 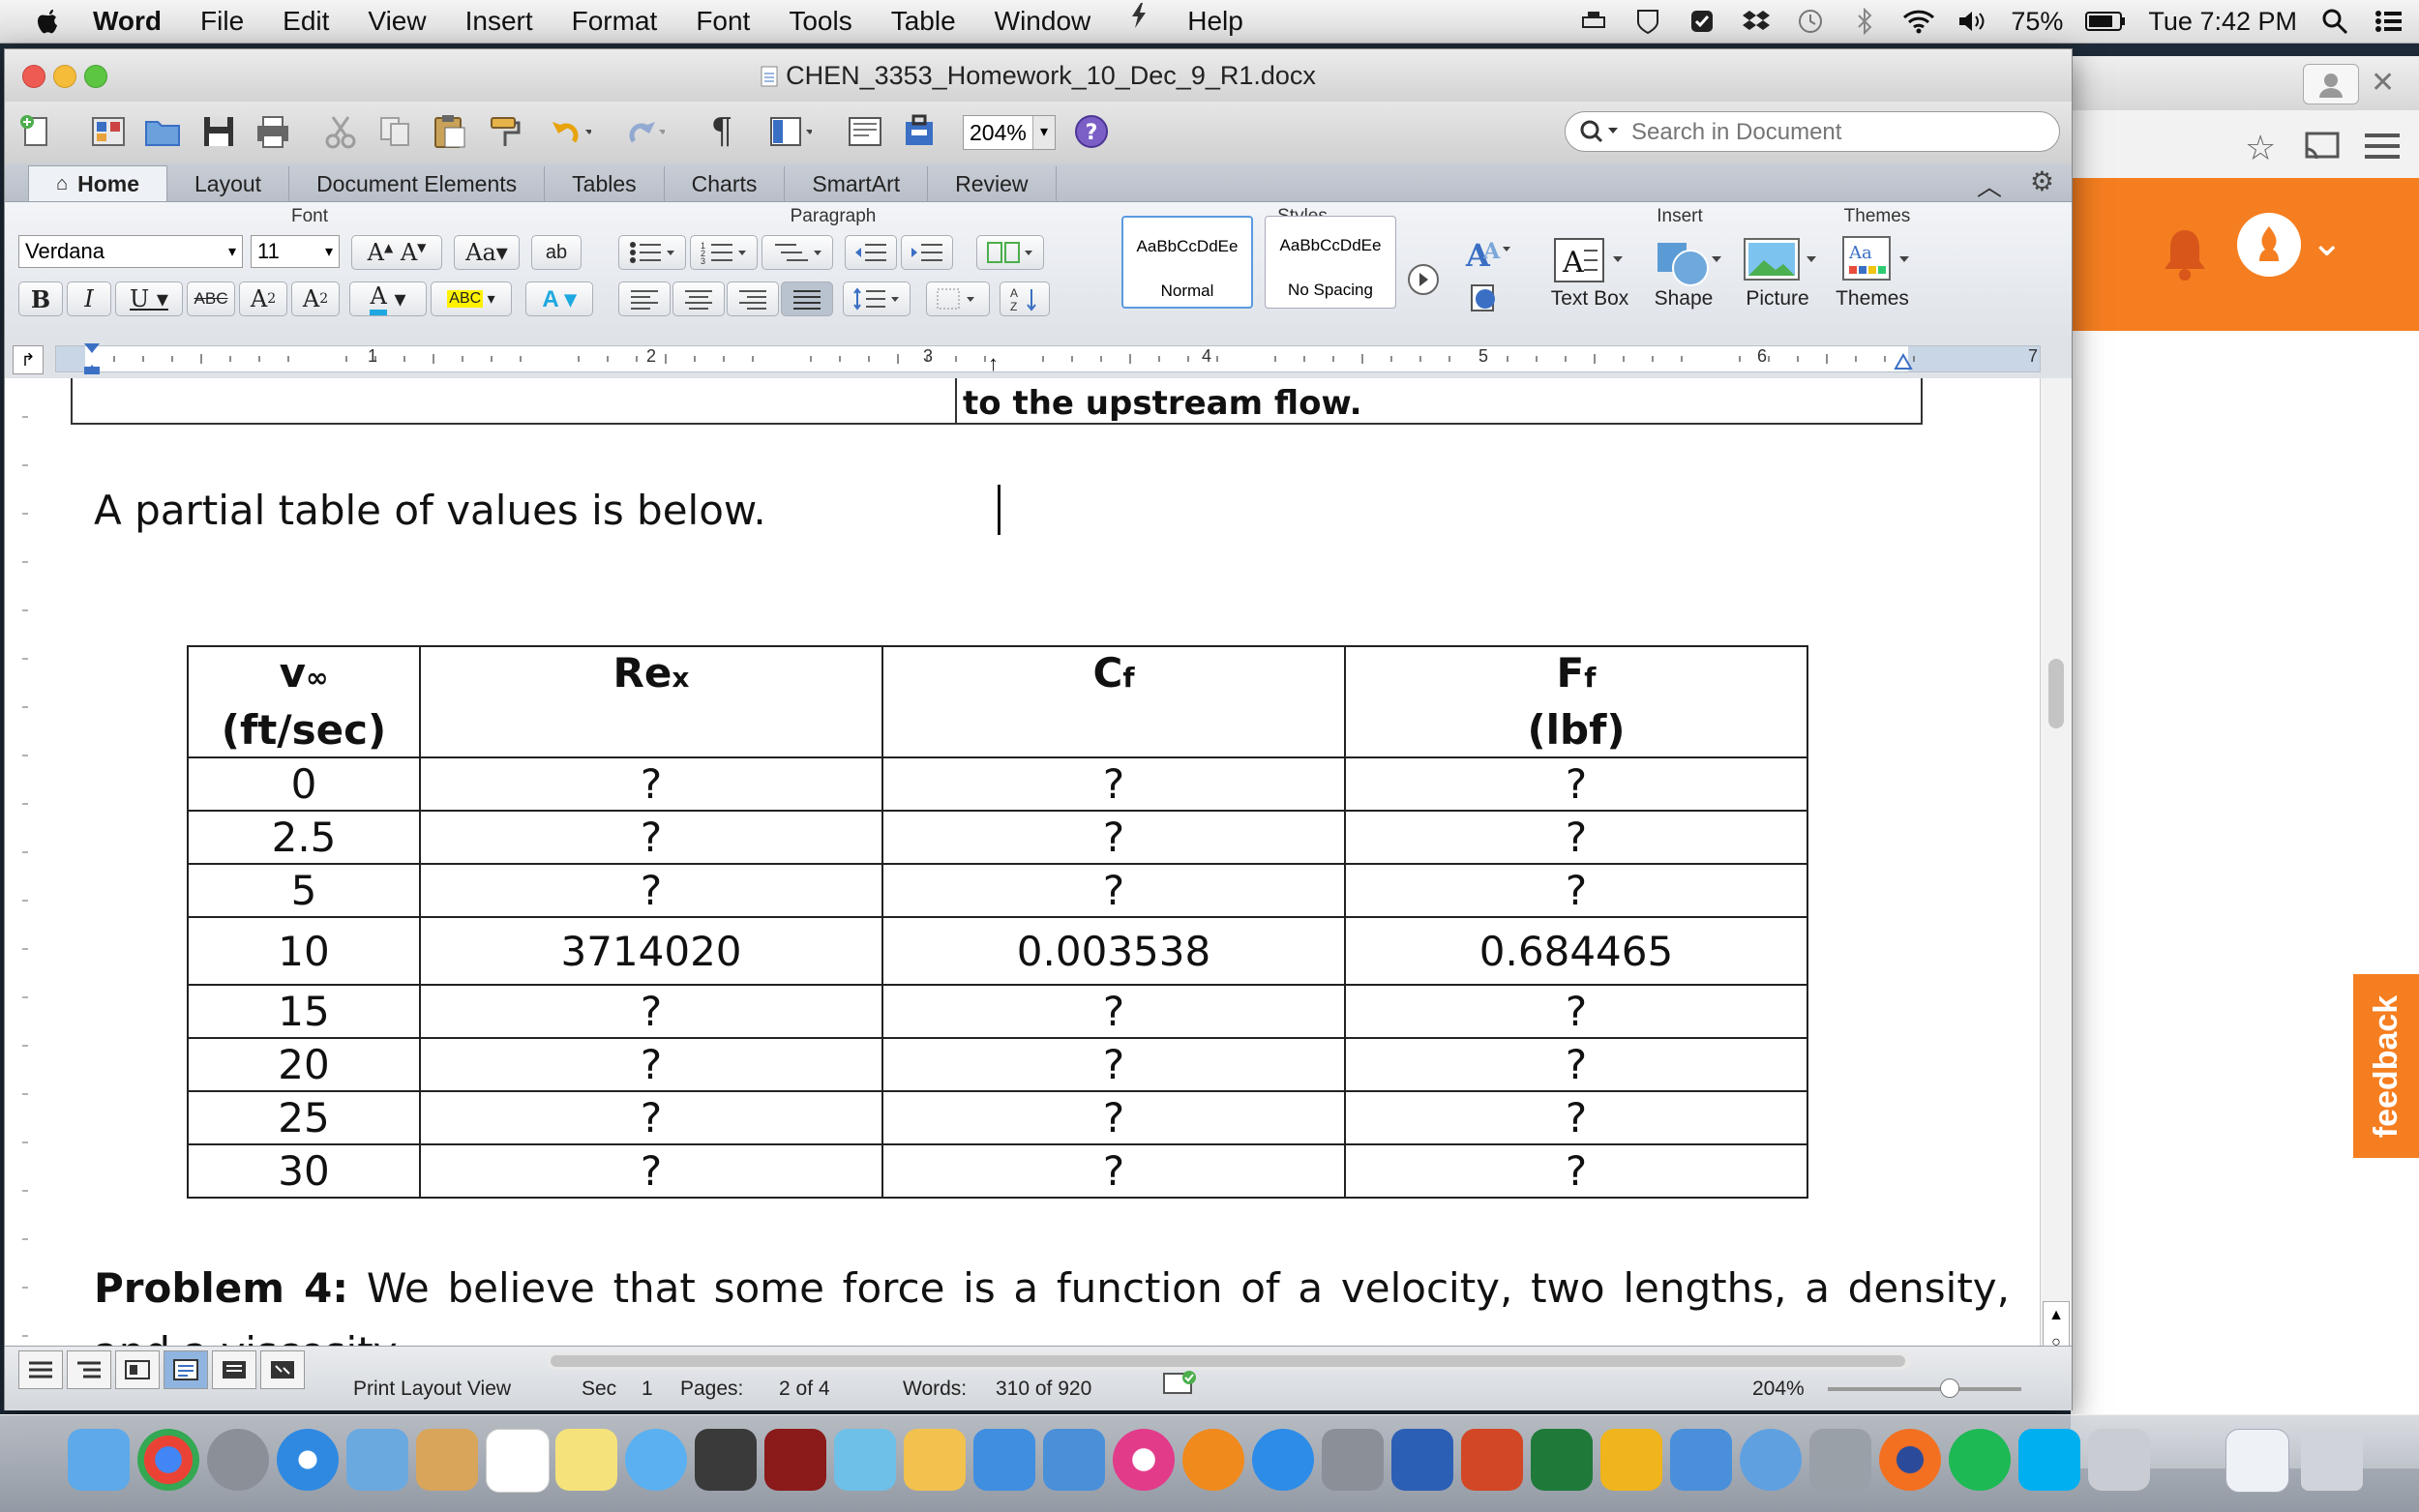 What do you see at coordinates (722, 21) in the screenshot?
I see `menu-font: Font` at bounding box center [722, 21].